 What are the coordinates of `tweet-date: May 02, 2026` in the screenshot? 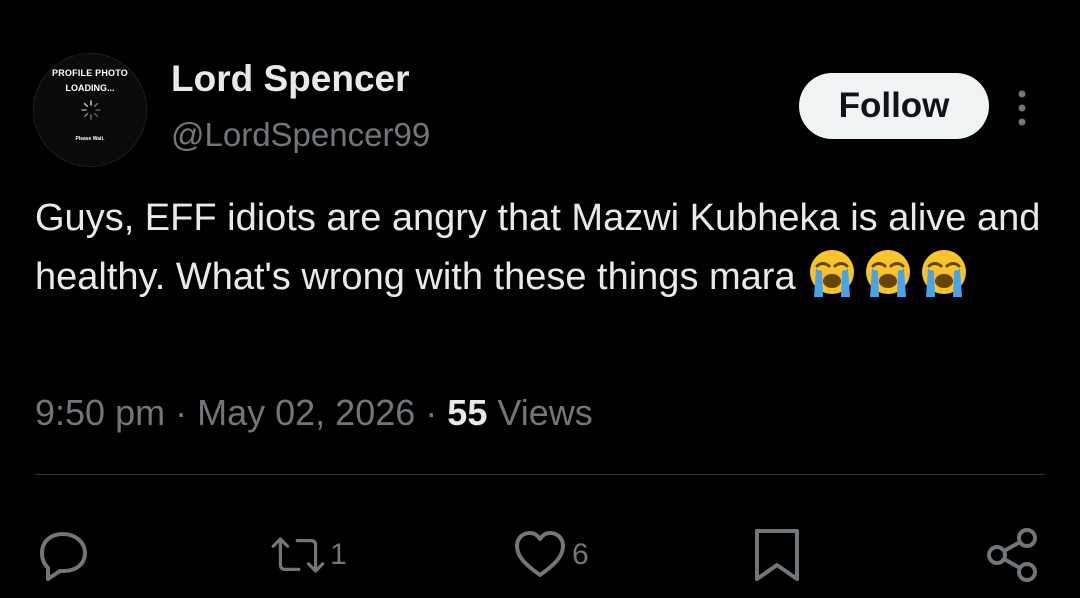 It's located at (306, 412).